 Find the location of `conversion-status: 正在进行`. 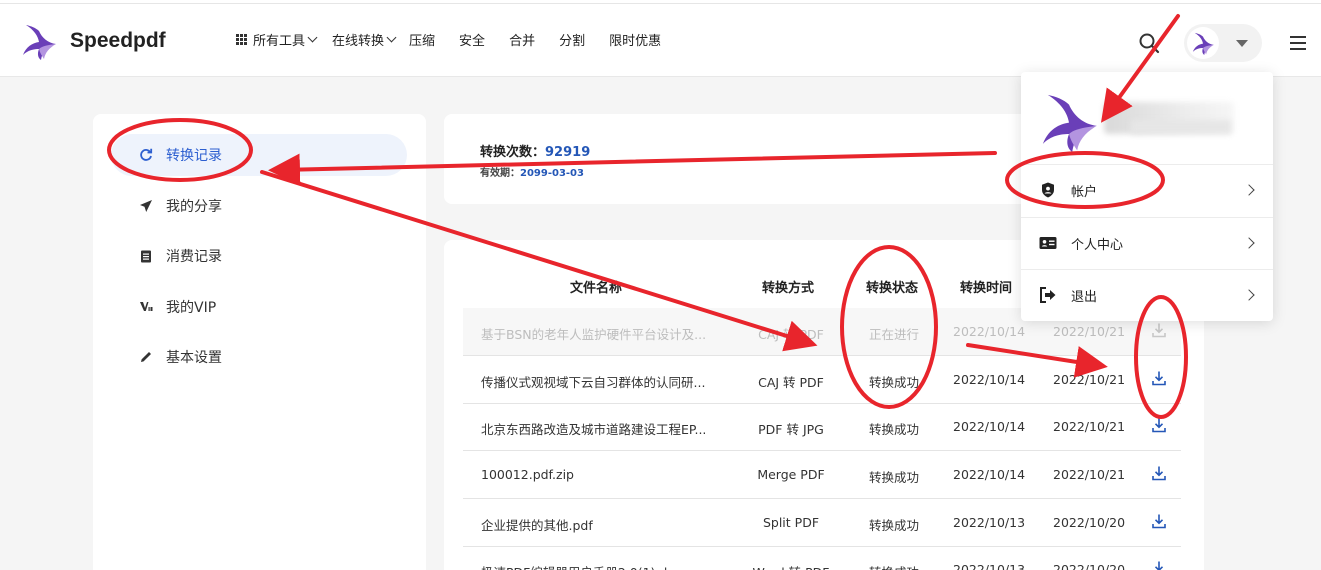

conversion-status: 正在进行 is located at coordinates (893, 334).